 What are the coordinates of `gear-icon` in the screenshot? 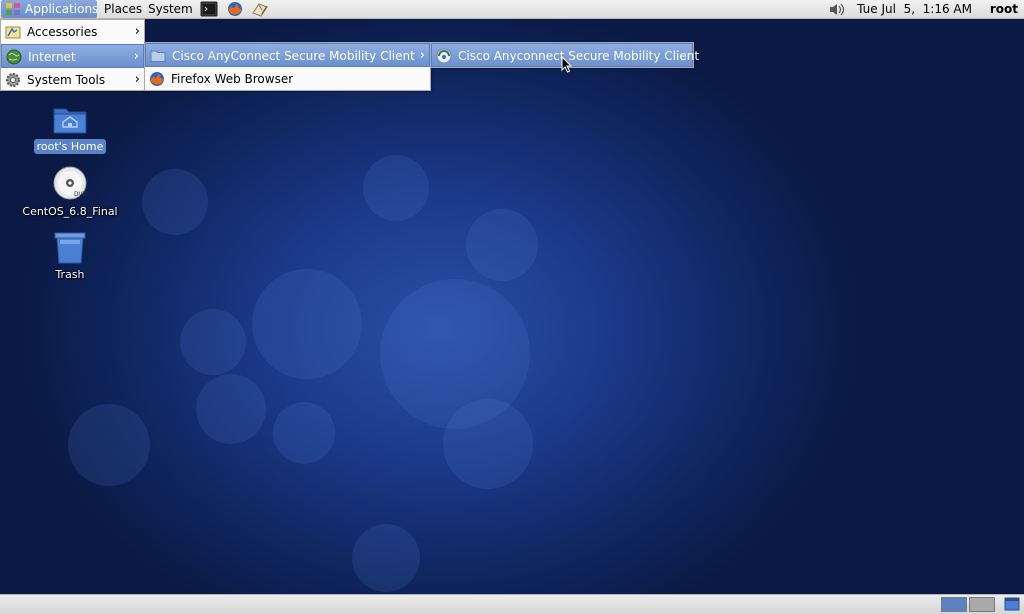 It's located at (13, 80).